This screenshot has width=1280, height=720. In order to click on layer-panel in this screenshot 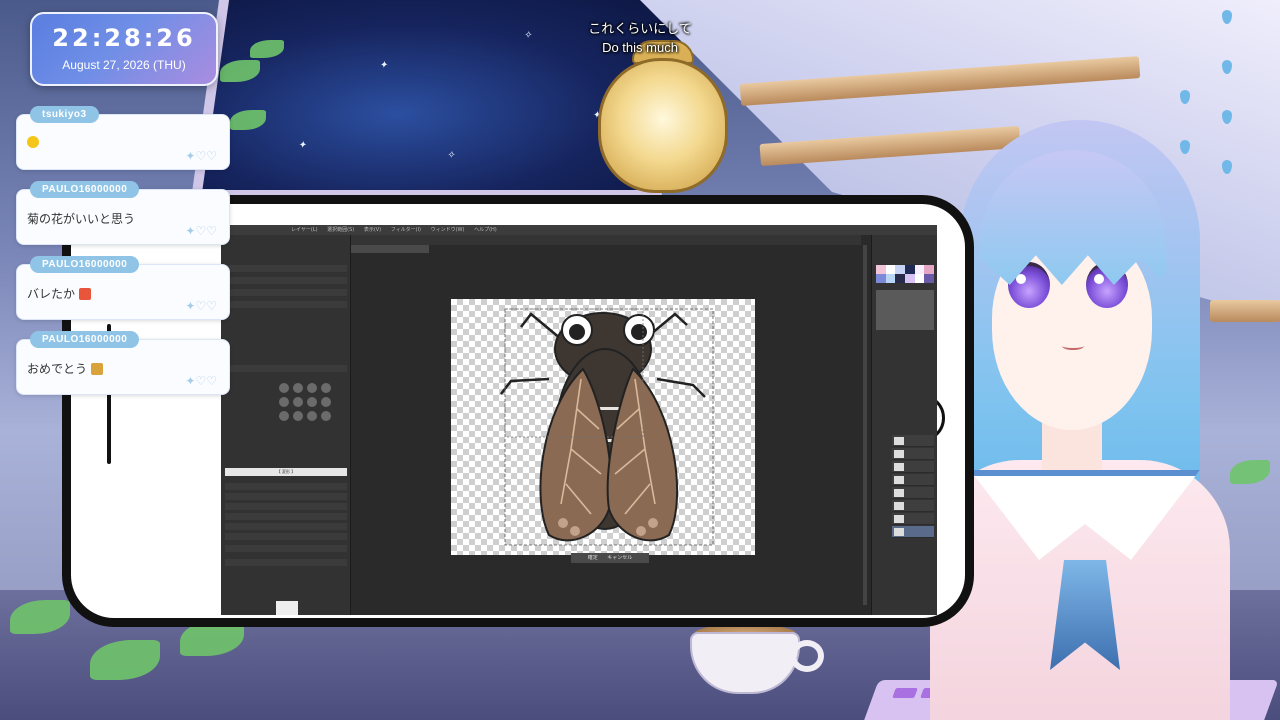, I will do `click(904, 425)`.